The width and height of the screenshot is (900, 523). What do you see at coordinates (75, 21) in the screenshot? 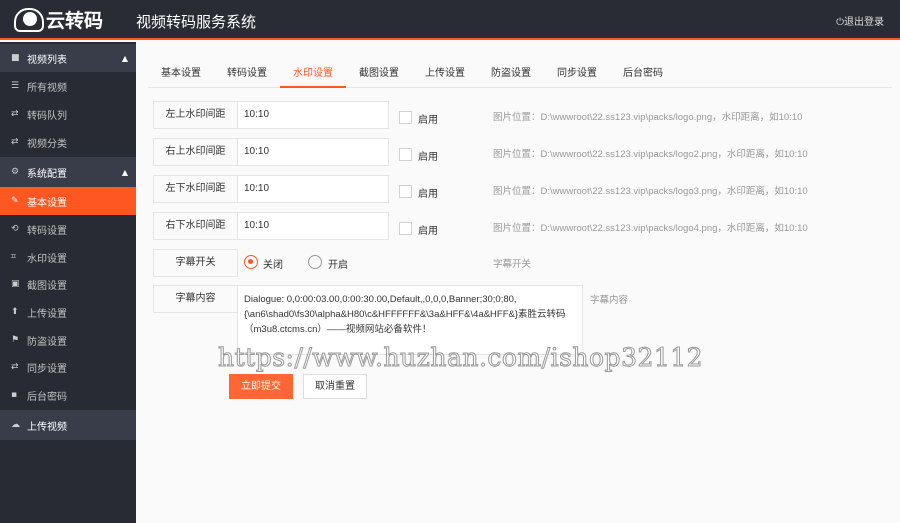
I see `logo-text: 云转码` at bounding box center [75, 21].